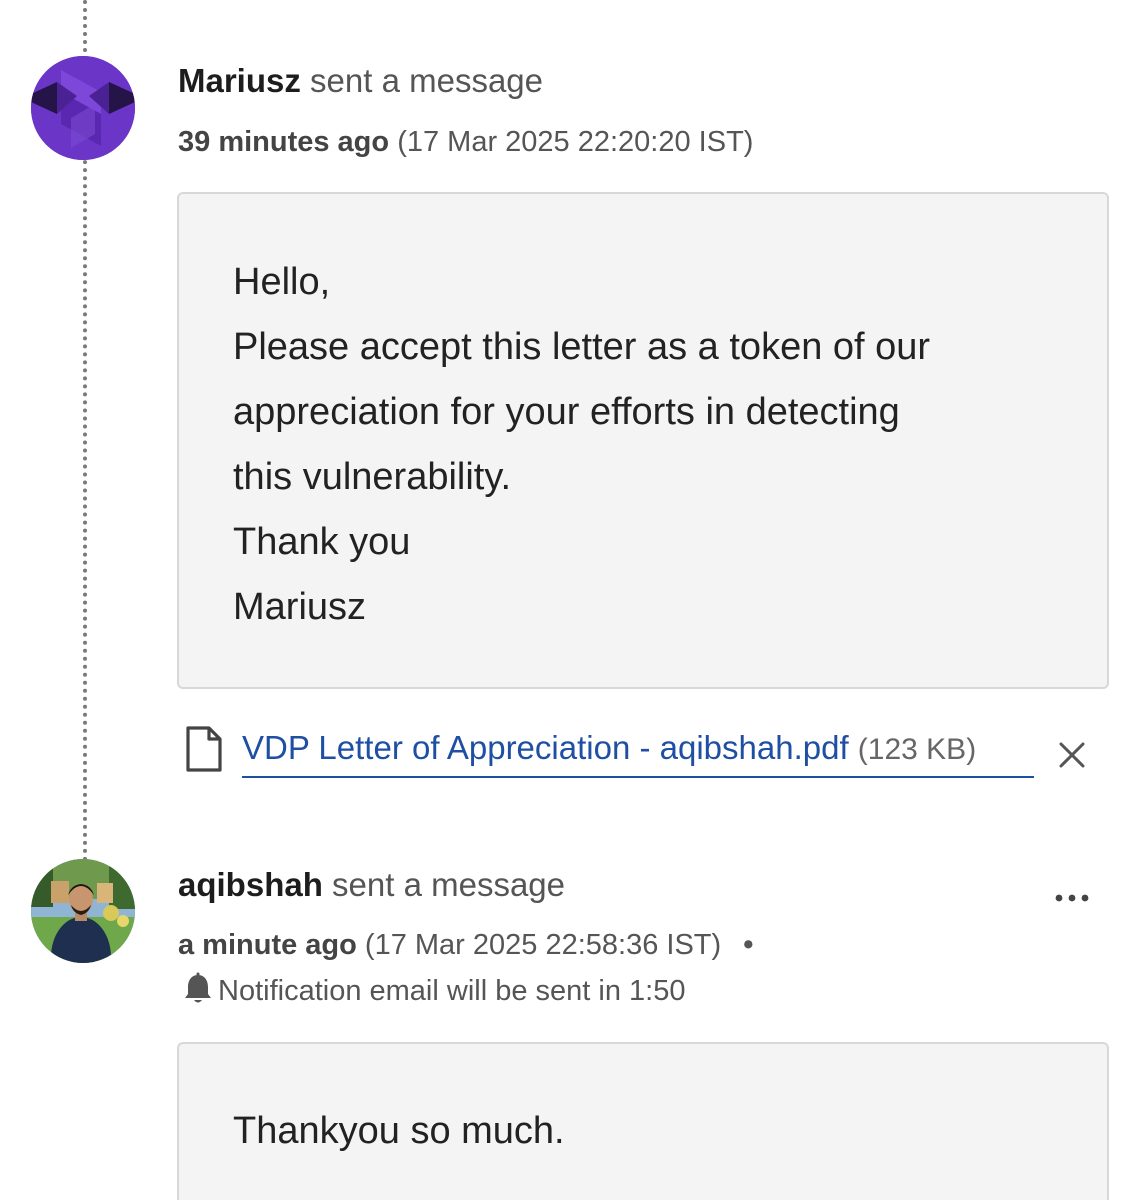 This screenshot has height=1200, width=1143. What do you see at coordinates (543, 945) in the screenshot?
I see `absolute-time: (17 Mar 2025 22:58:36 IST)` at bounding box center [543, 945].